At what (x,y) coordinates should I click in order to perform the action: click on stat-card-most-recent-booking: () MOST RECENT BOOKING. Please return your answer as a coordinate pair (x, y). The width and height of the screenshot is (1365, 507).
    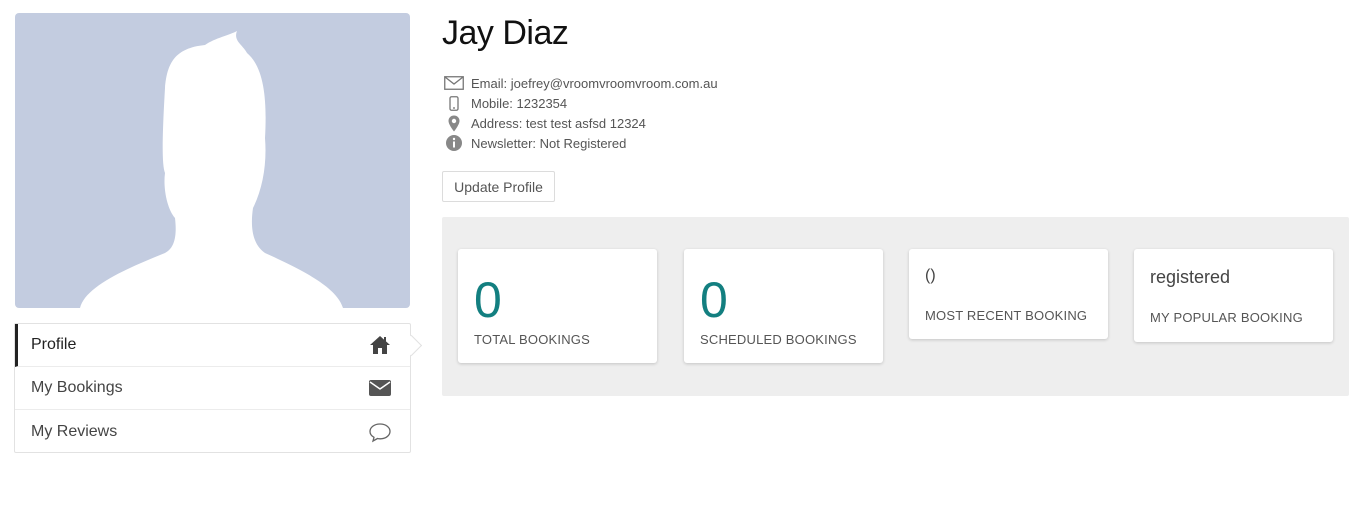
    Looking at the image, I should click on (1008, 294).